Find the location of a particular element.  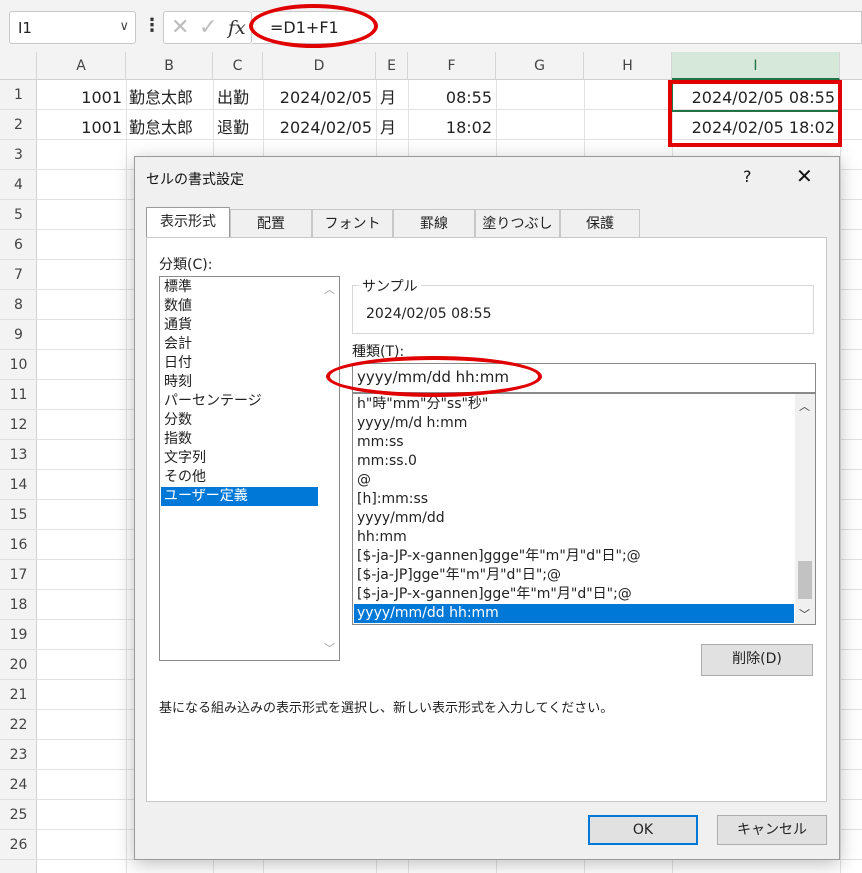

column-header-b: B is located at coordinates (169, 66).